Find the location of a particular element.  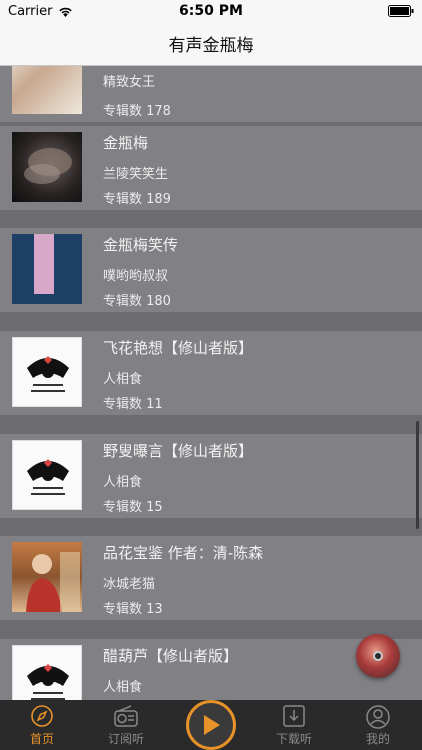

album-title: 金瓶梅 is located at coordinates (126, 143).